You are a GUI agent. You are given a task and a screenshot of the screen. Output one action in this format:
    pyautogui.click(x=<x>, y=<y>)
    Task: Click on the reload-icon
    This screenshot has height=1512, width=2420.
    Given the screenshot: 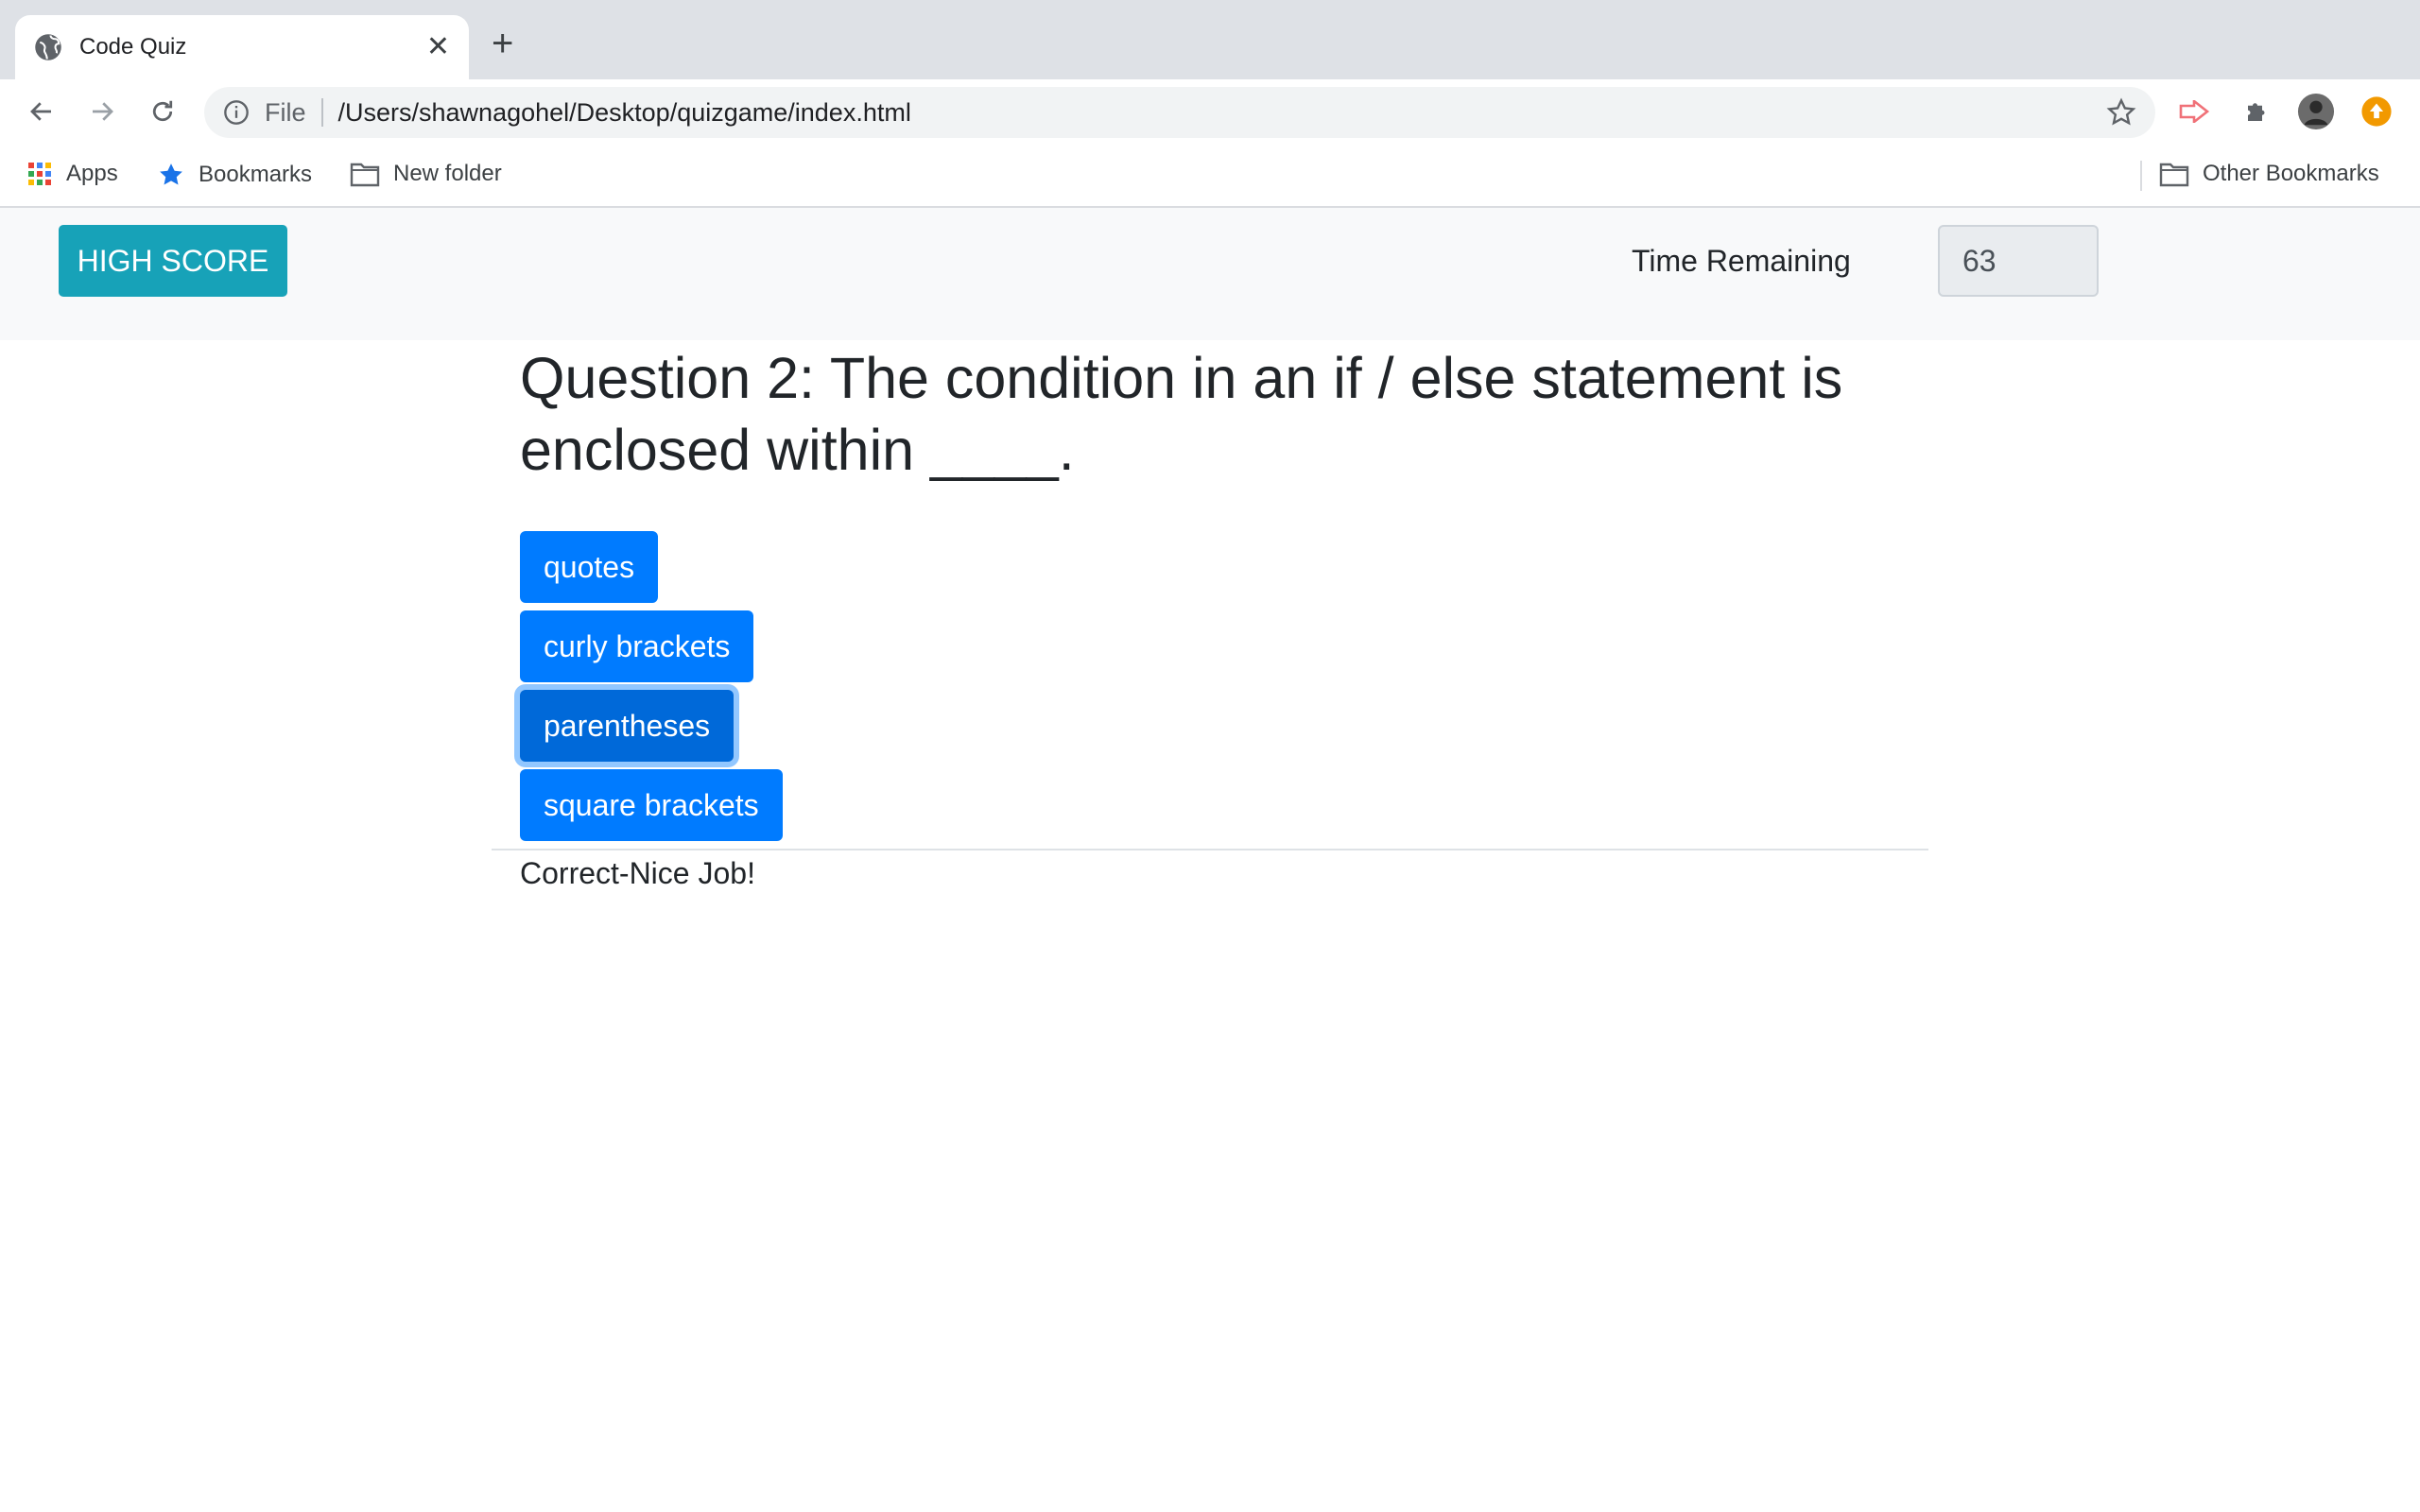 What is the action you would take?
    pyautogui.click(x=163, y=111)
    